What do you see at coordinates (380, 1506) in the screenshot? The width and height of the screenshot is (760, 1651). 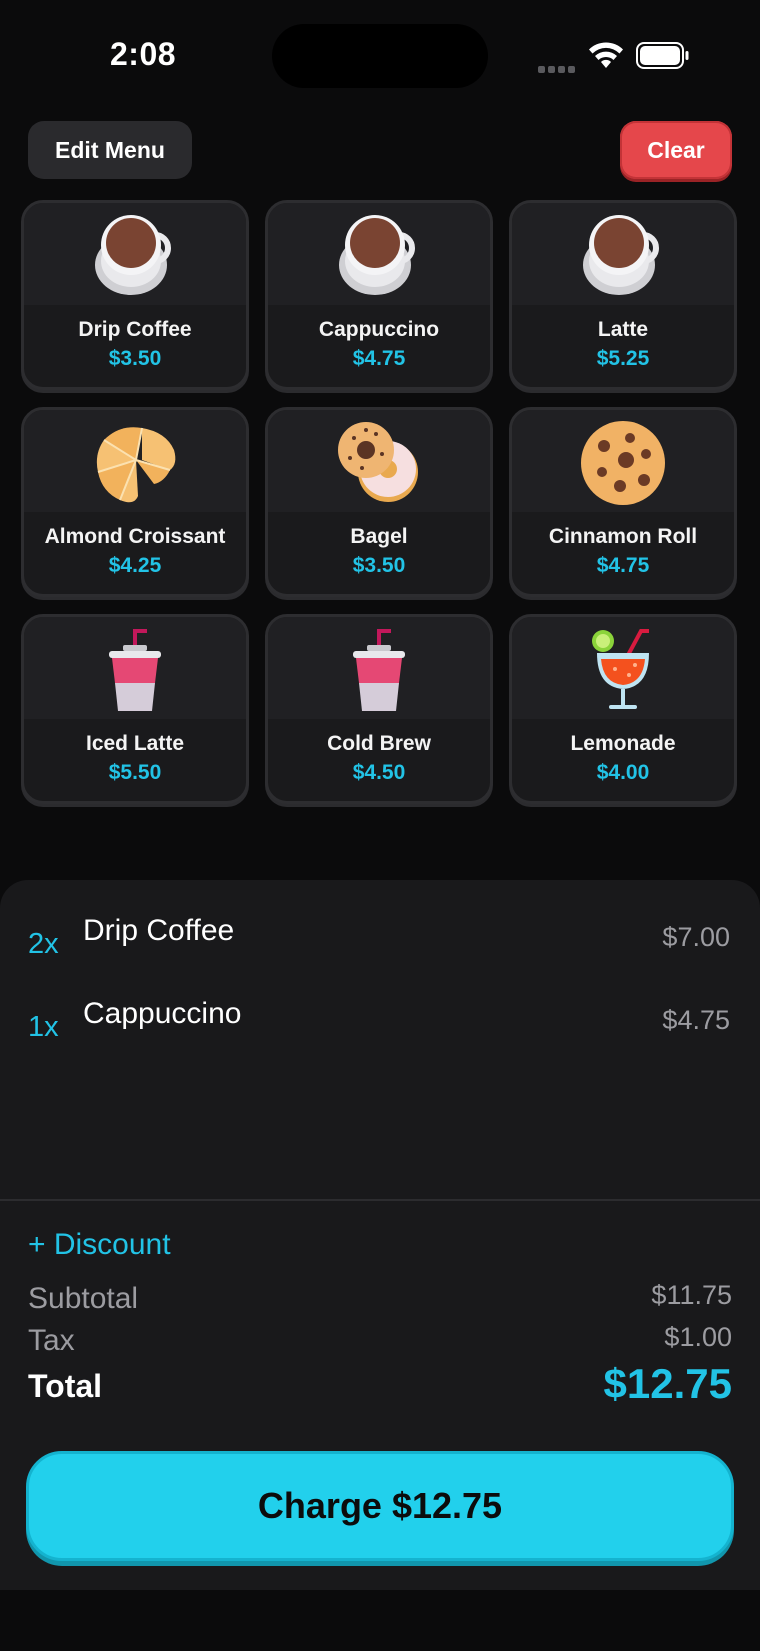 I see `charge-button: Charge $12.75` at bounding box center [380, 1506].